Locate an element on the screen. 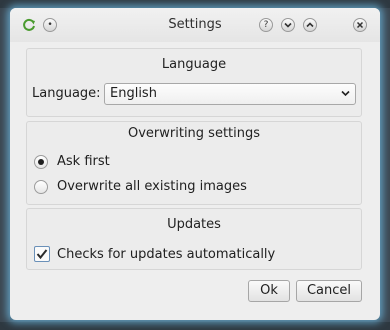 Image resolution: width=390 pixels, height=330 pixels. ask-first-label: Ask first is located at coordinates (83, 161).